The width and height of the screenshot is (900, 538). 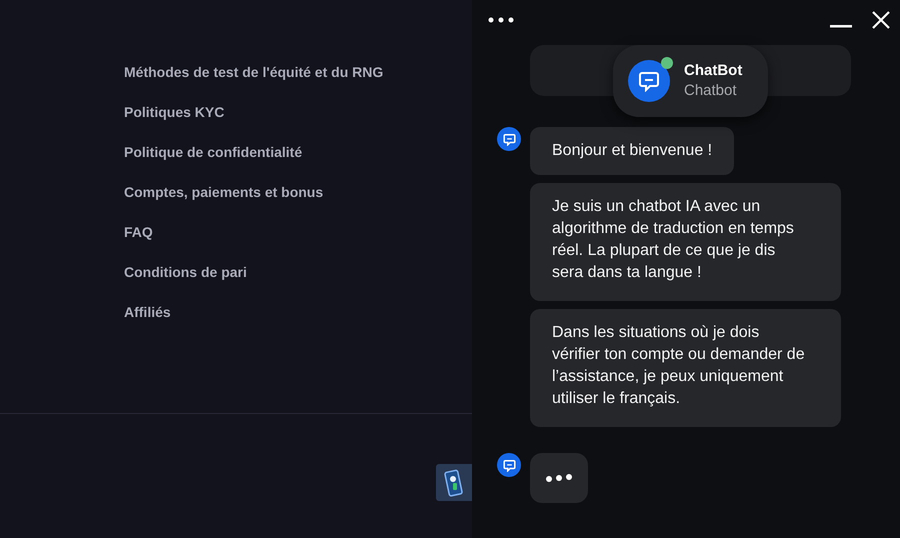 I want to click on message-bubble: Bonjour et bienvenue !, so click(x=632, y=151).